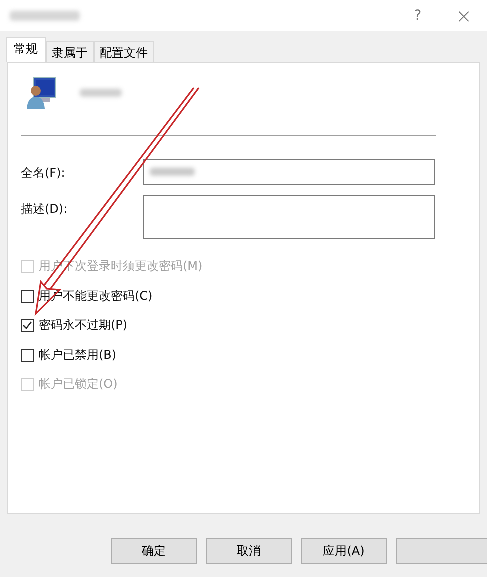 The image size is (487, 577). I want to click on button: 应用(A), so click(344, 551).